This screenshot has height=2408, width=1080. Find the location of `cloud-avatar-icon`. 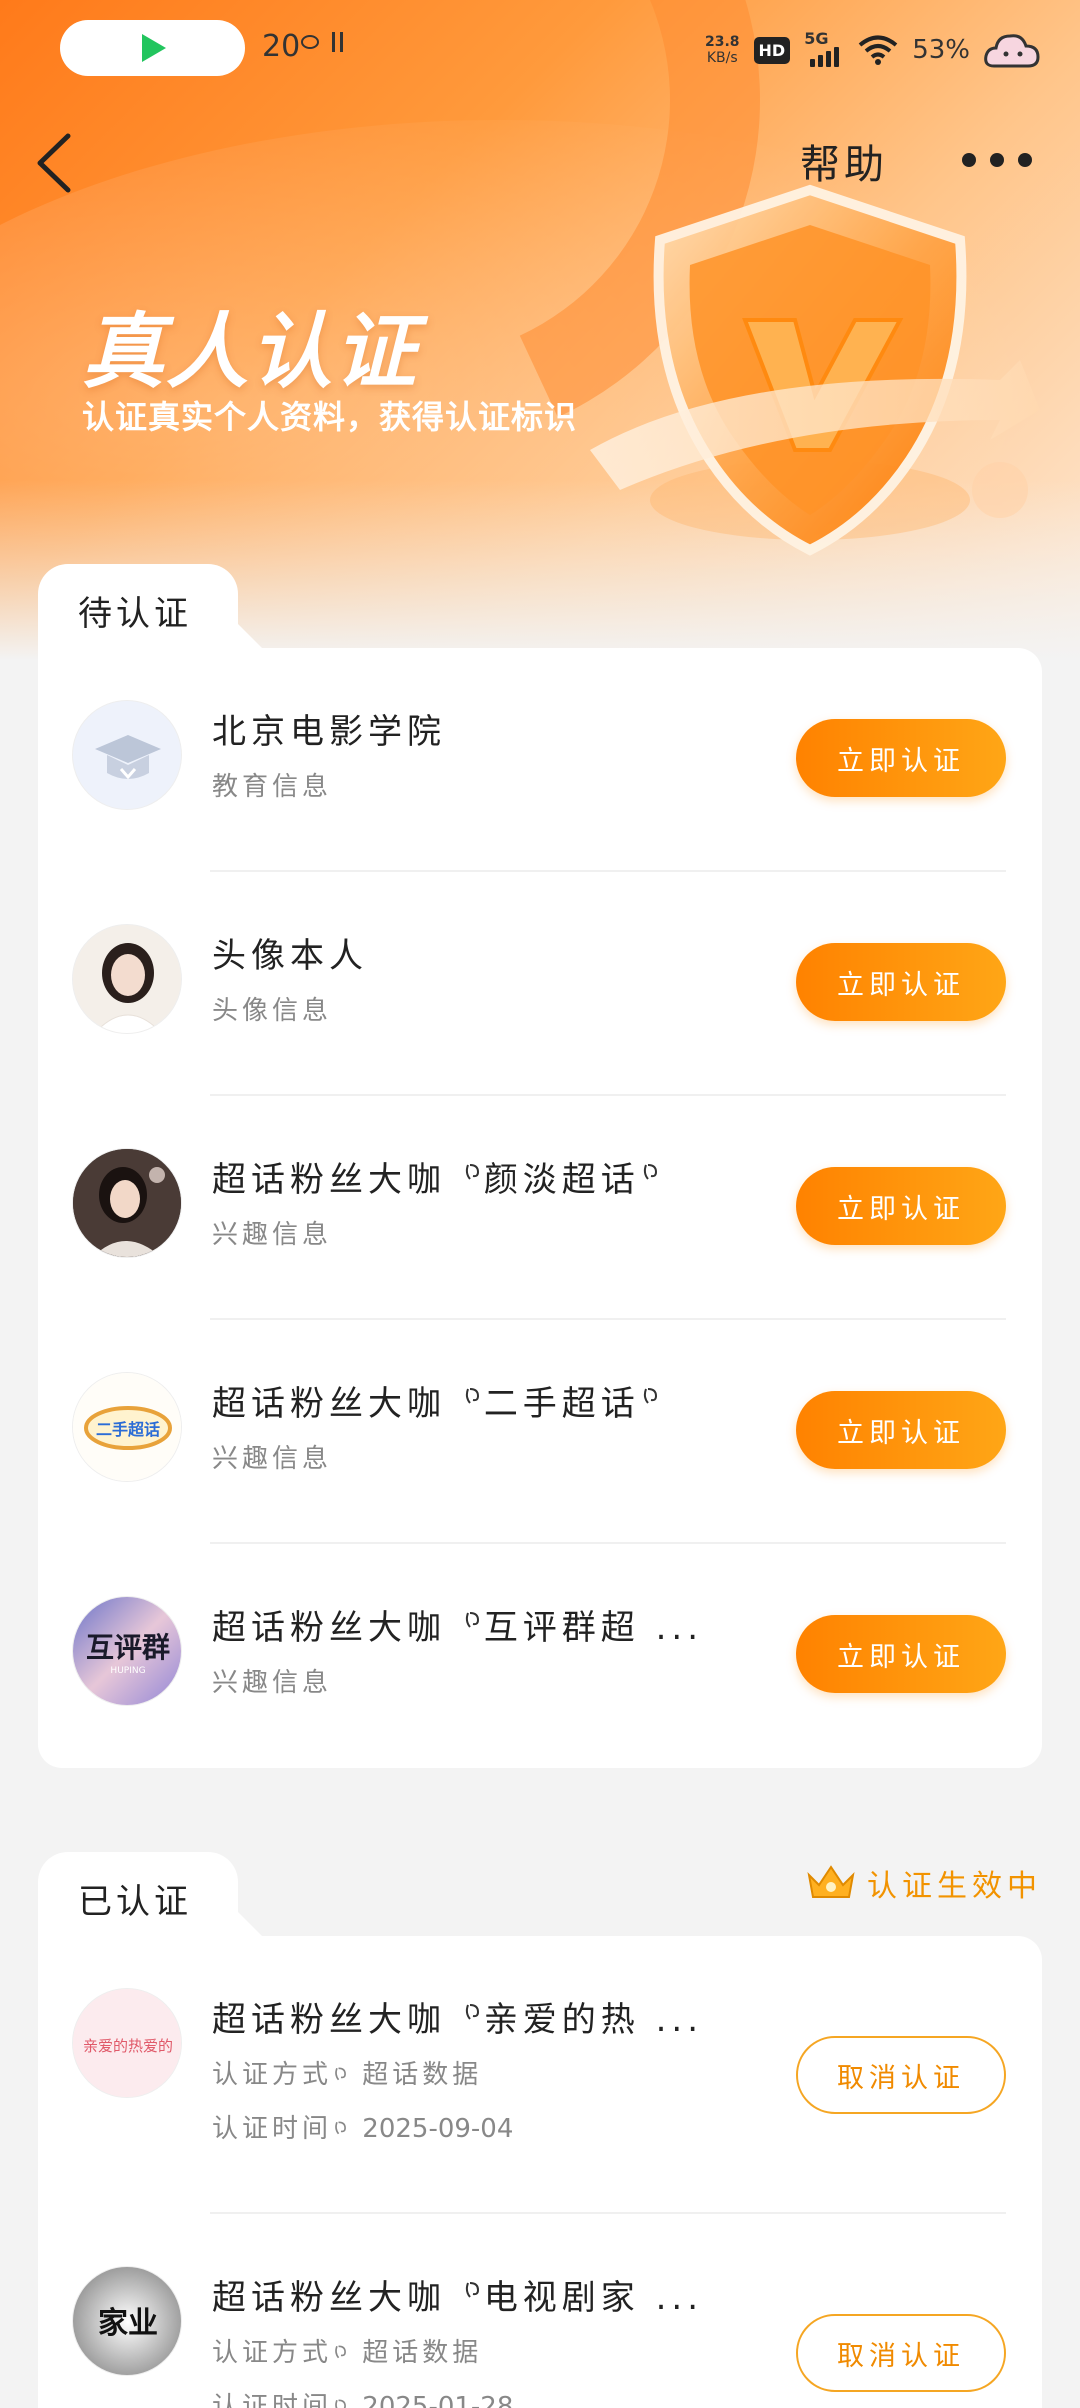

cloud-avatar-icon is located at coordinates (1012, 51).